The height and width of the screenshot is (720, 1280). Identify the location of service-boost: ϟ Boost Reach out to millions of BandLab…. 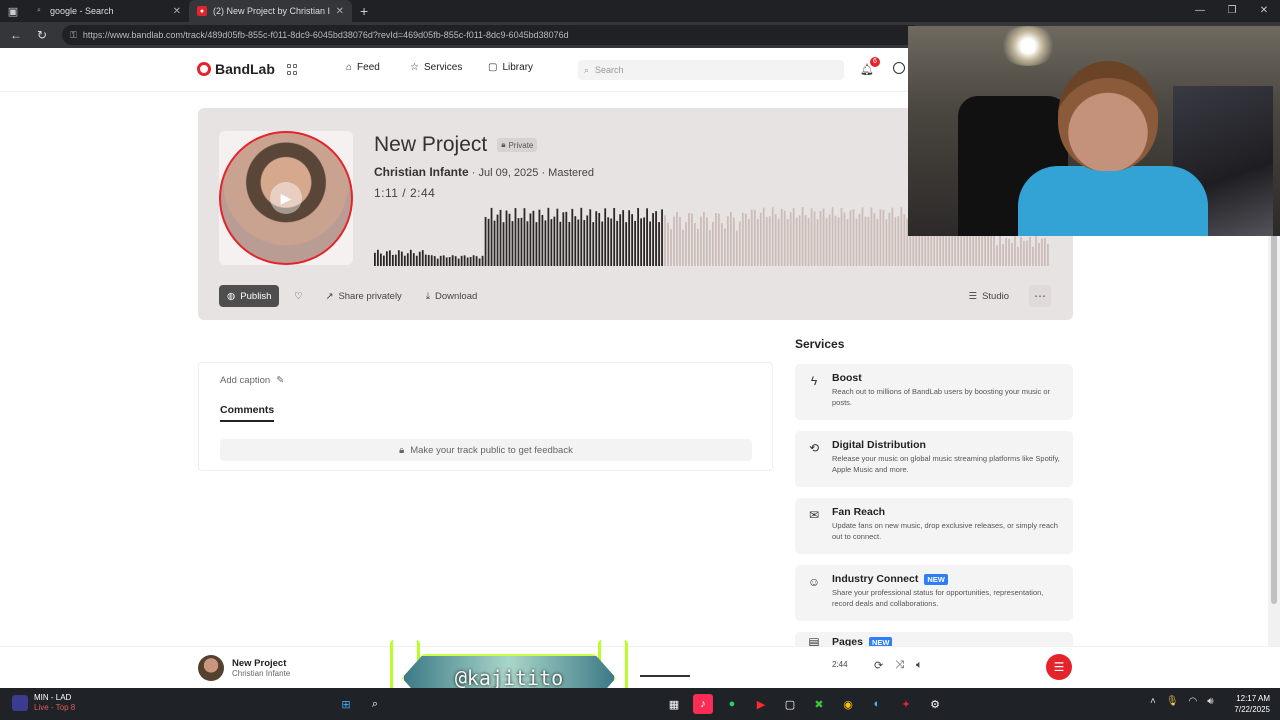
(934, 392).